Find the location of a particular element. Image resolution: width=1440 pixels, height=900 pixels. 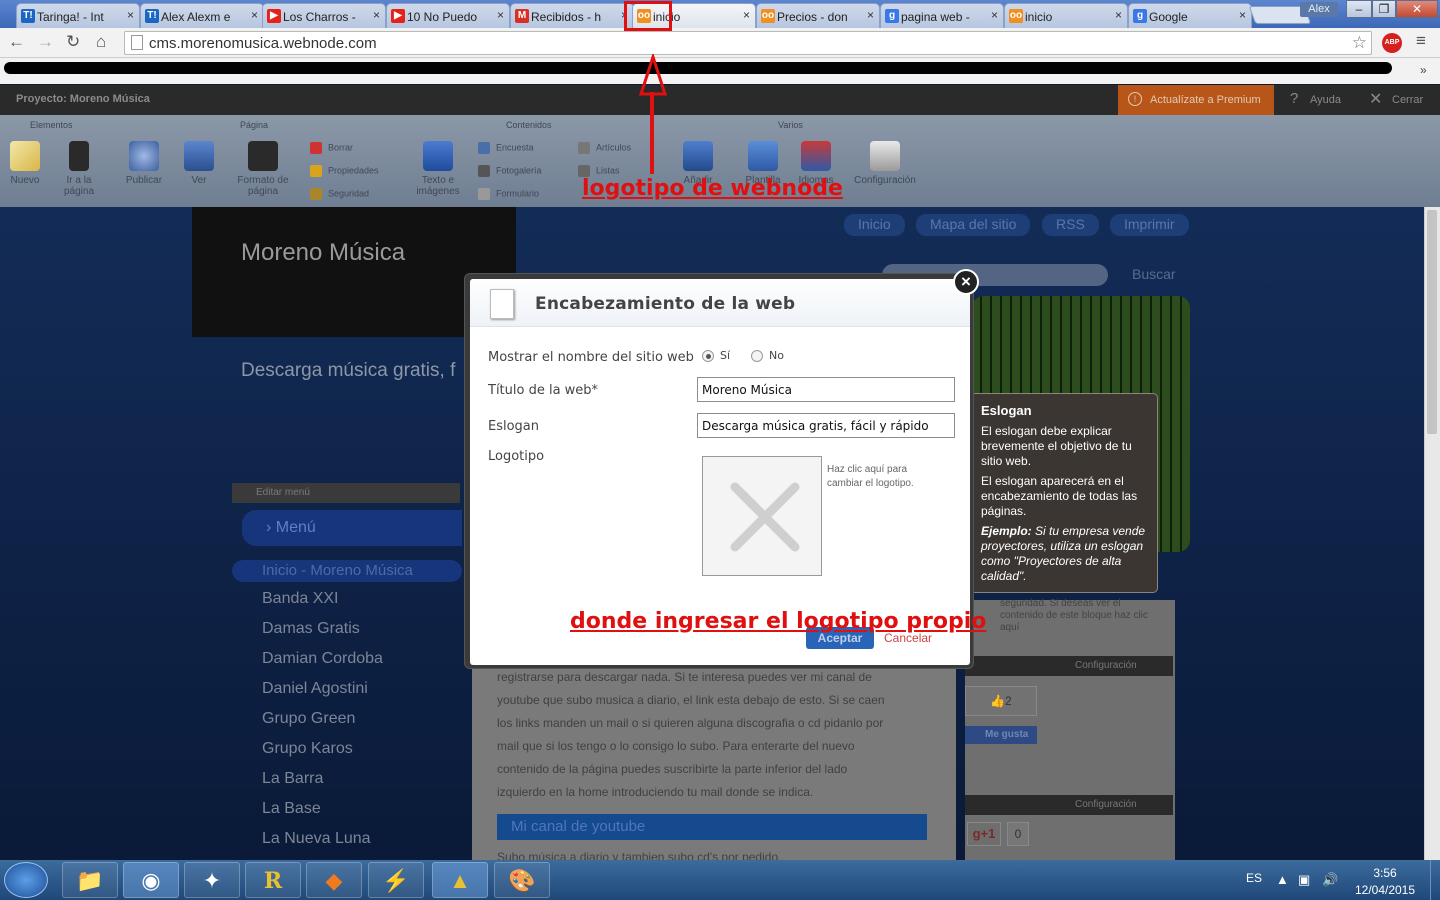

delete-button: Borrar is located at coordinates (331, 148).